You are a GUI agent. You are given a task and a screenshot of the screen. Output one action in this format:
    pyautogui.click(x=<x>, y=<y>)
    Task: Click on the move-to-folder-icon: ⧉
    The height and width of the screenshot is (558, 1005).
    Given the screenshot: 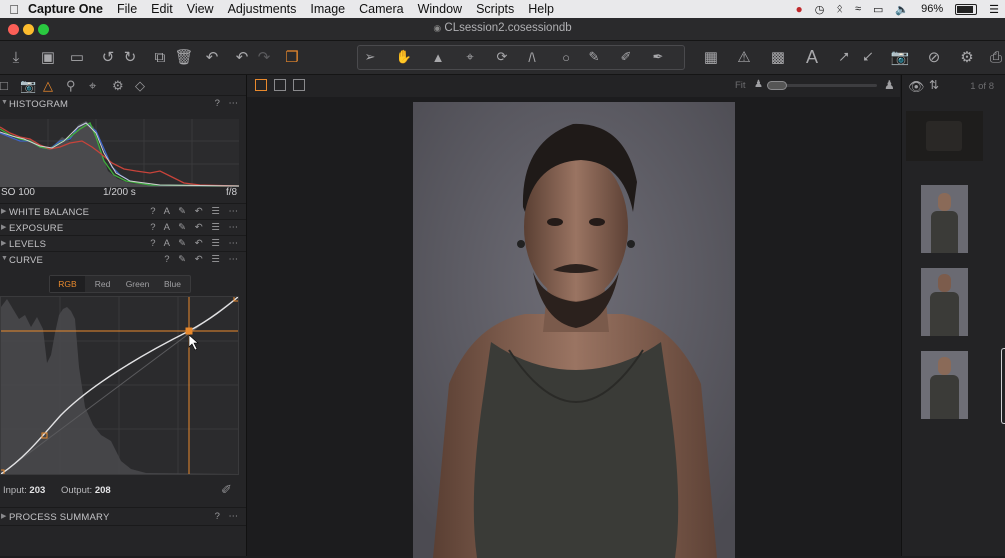 What is the action you would take?
    pyautogui.click(x=160, y=57)
    